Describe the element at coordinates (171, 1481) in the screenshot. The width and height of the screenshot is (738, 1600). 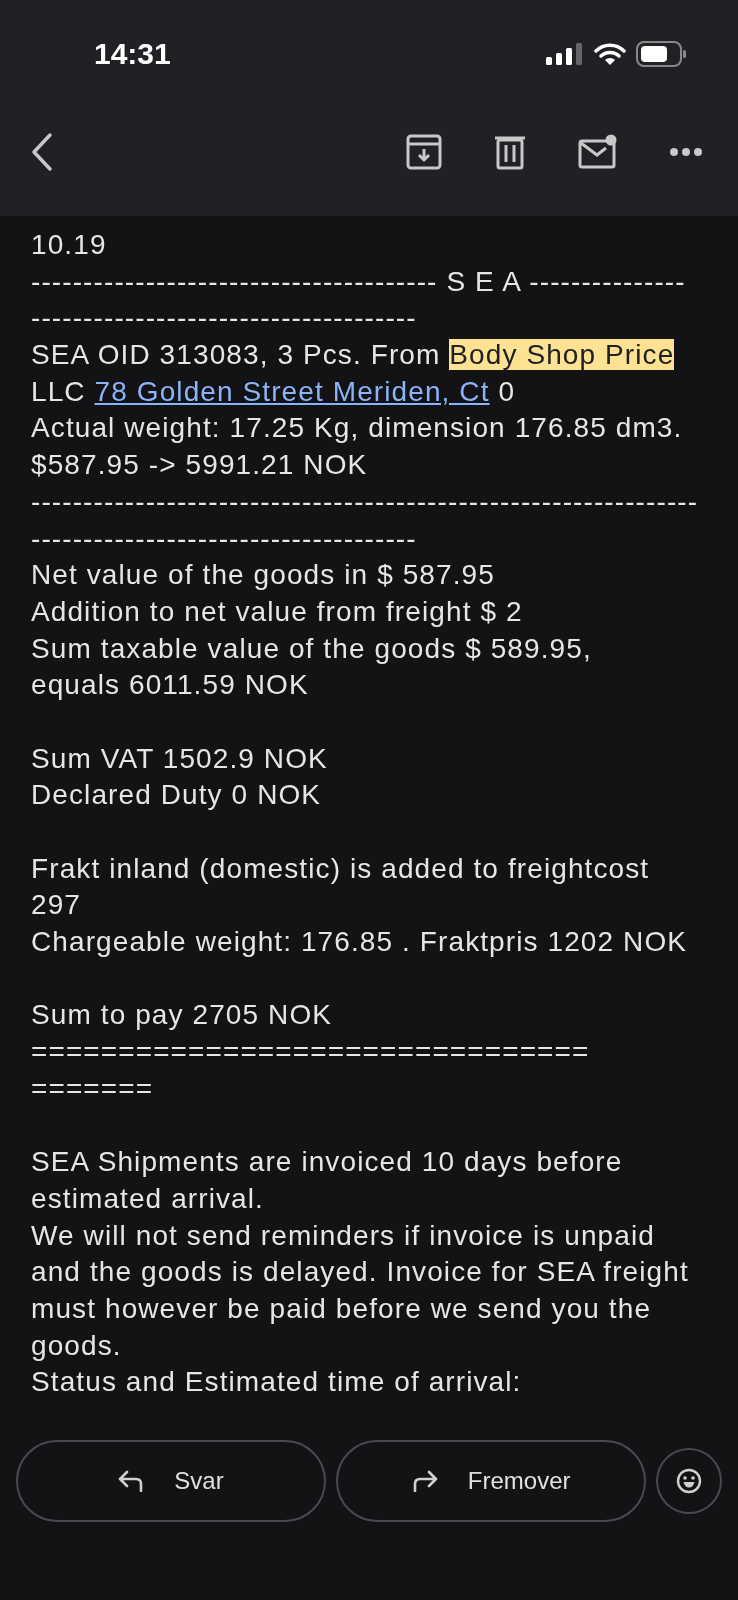
I see `reply-button: Svar` at that location.